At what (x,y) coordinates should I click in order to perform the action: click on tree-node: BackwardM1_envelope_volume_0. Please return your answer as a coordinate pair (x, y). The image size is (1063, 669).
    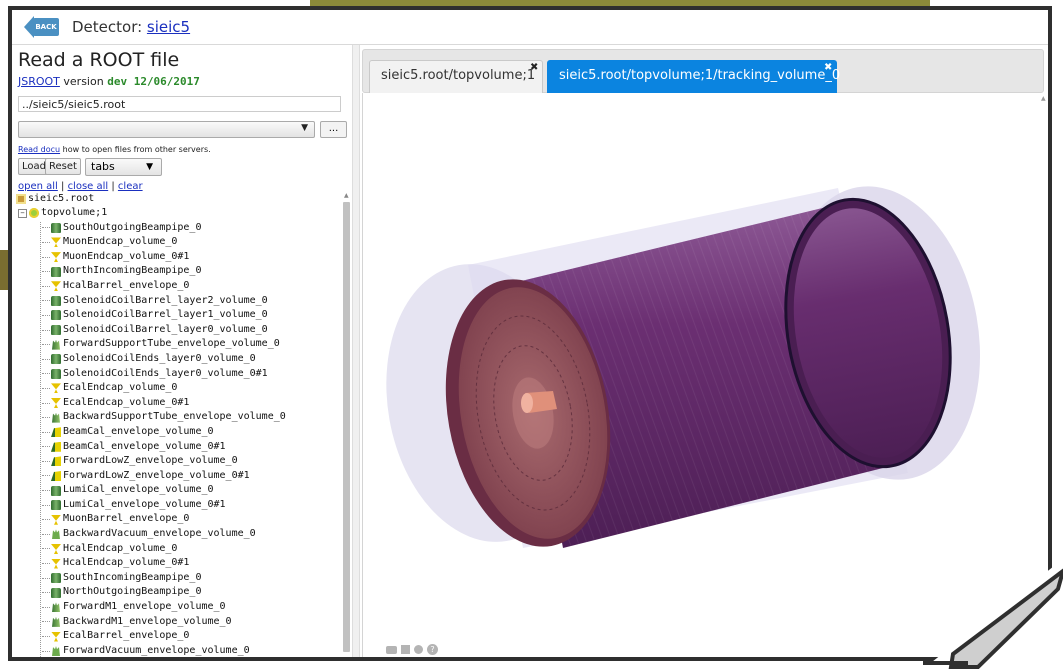
    Looking at the image, I should click on (179, 622).